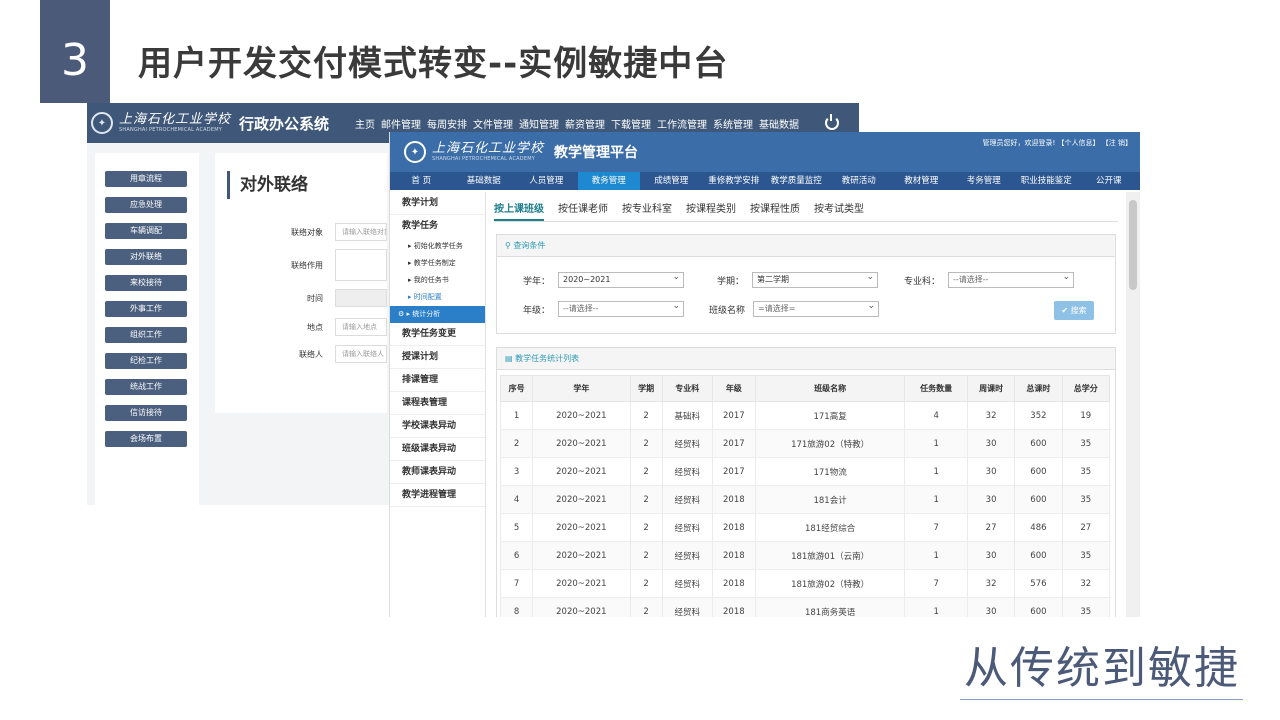 This screenshot has height=720, width=1280. I want to click on time-input, so click(361, 298).